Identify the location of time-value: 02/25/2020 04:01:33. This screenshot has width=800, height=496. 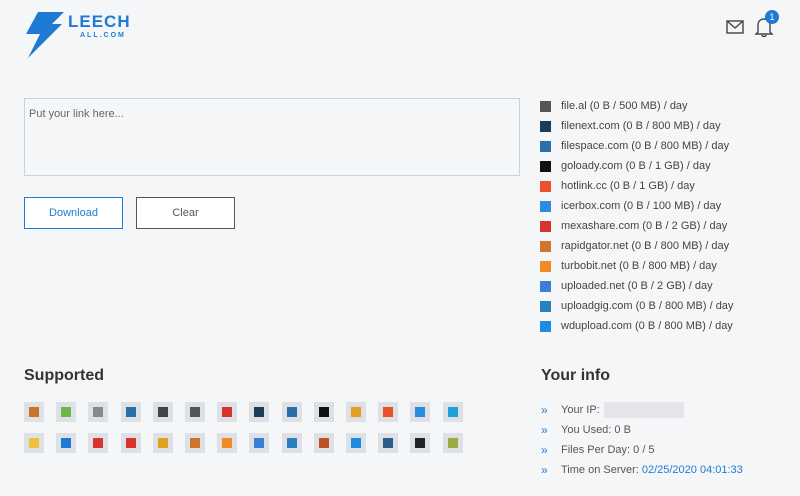
(692, 470).